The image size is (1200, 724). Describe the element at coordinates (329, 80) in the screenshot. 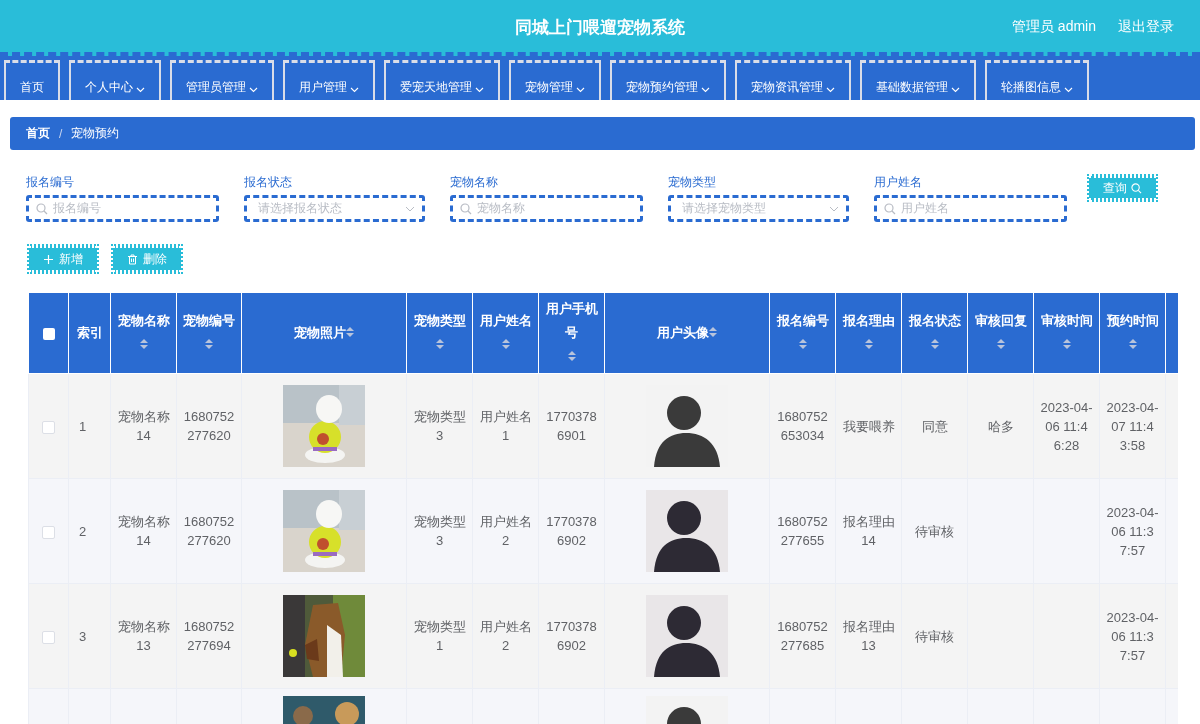

I see `nav-tab: 用户管理` at that location.